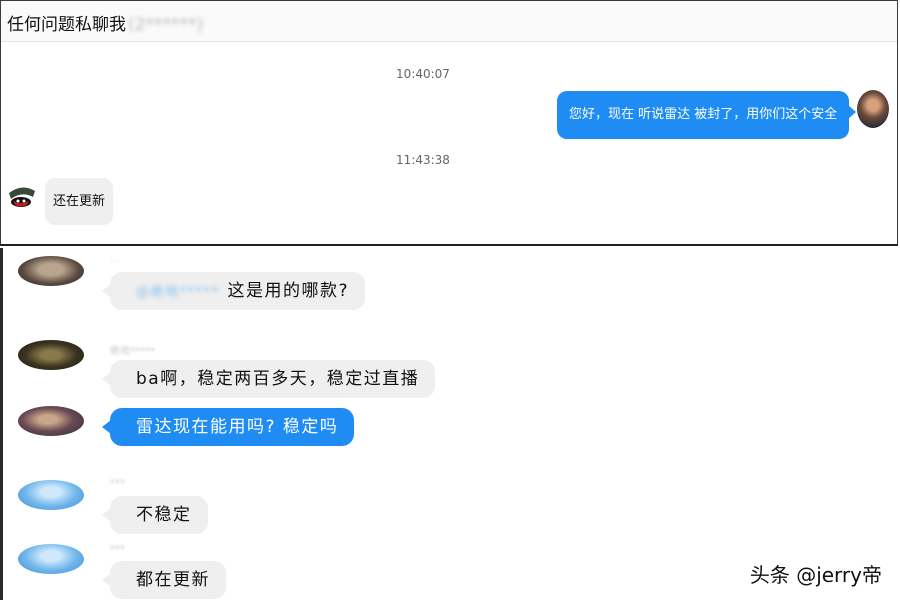  I want to click on chat-title: 任何问题私聊我 (2******), so click(105, 22).